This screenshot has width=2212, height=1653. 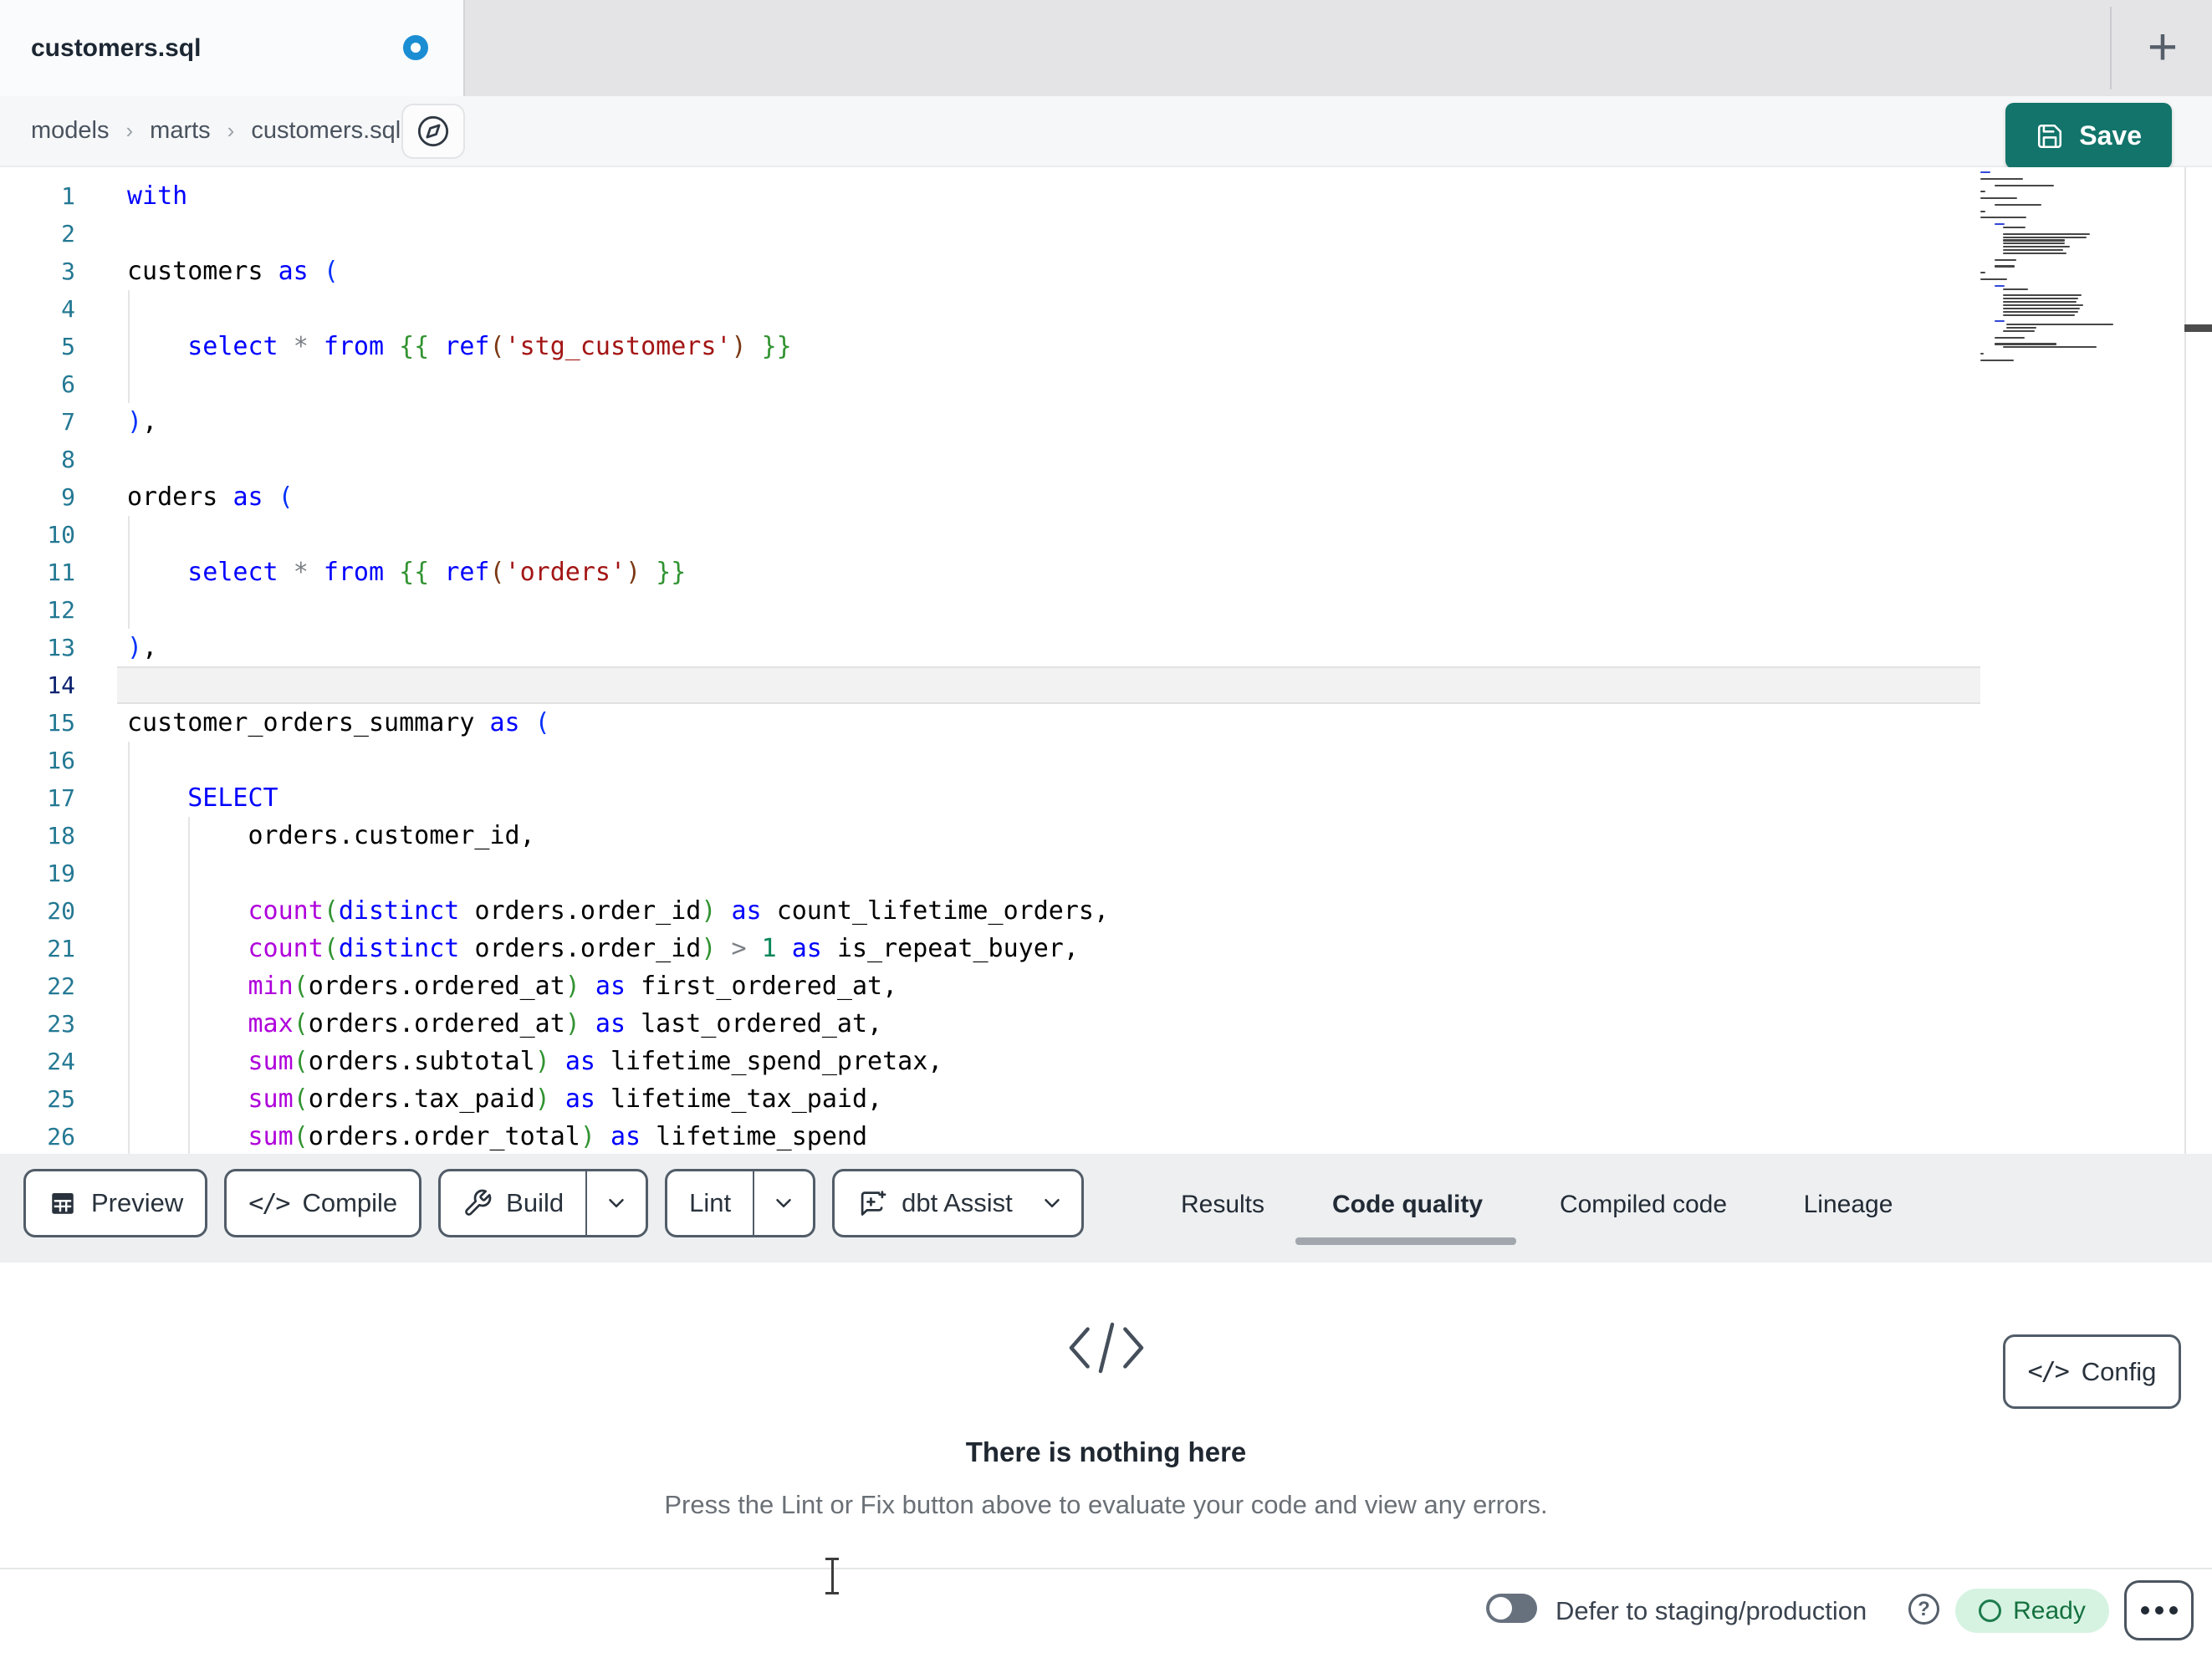 I want to click on new-tab-button: +, so click(x=2162, y=47).